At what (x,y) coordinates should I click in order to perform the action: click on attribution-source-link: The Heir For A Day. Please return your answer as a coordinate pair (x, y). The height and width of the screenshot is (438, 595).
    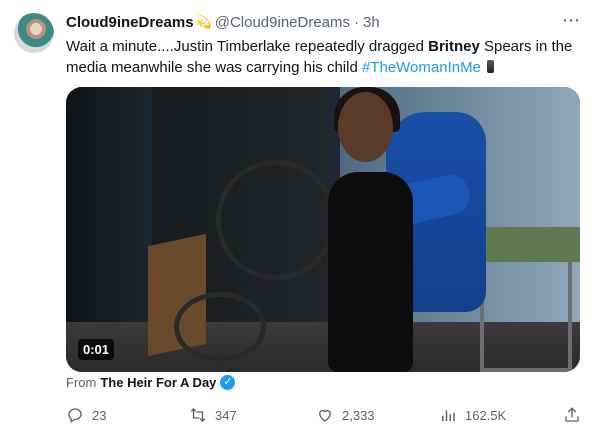
    Looking at the image, I should click on (158, 382).